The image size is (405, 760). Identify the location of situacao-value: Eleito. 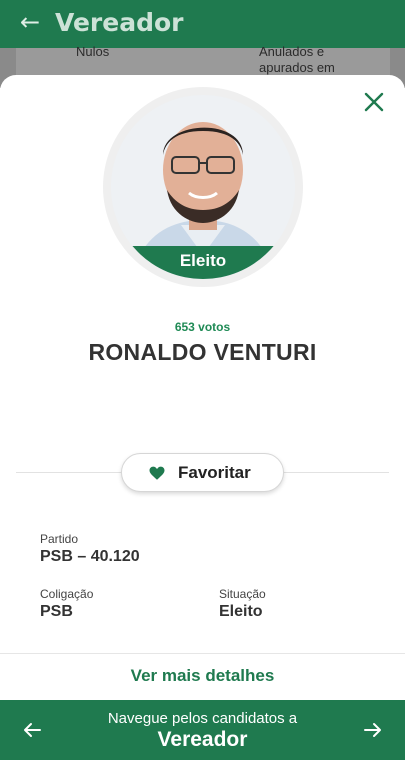
(241, 611).